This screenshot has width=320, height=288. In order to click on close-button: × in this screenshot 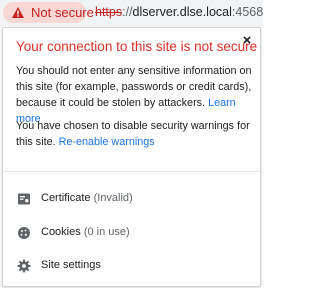, I will do `click(247, 40)`.